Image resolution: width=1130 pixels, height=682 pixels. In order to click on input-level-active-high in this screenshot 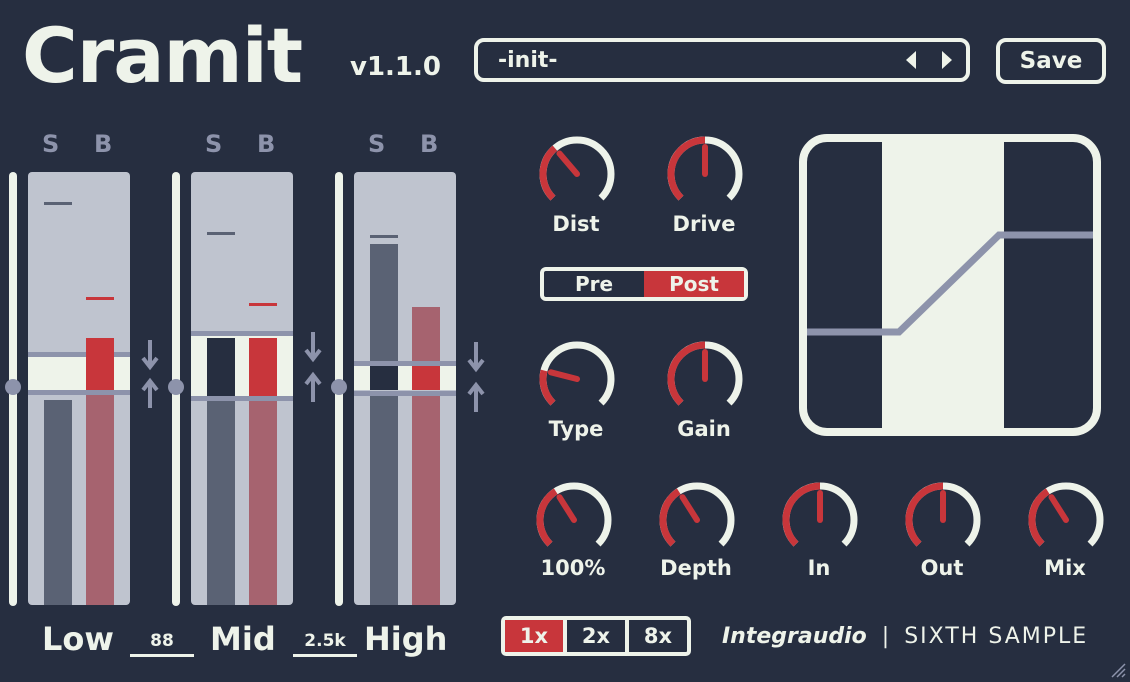, I will do `click(384, 378)`.